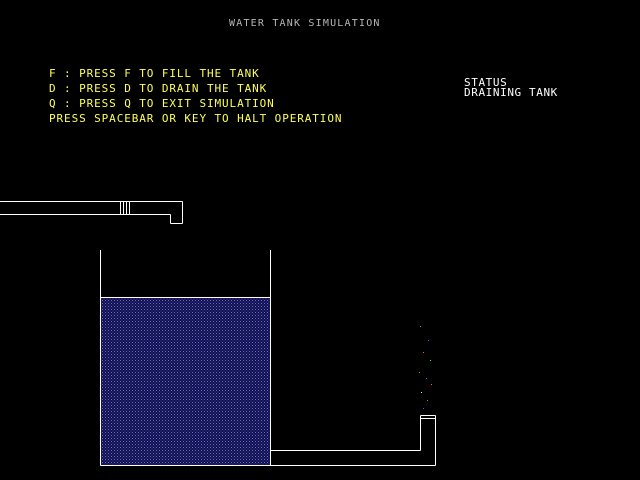 The width and height of the screenshot is (640, 480). Describe the element at coordinates (185, 381) in the screenshot. I see `tank-water` at that location.